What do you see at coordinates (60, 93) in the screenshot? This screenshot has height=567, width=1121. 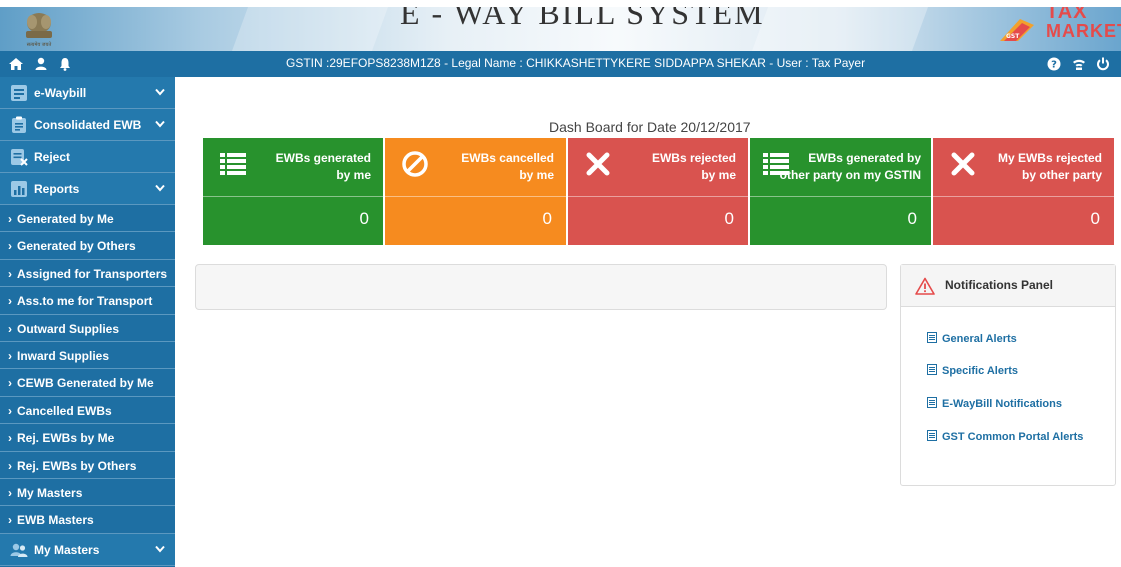 I see `sidebar-item-label: e-Waybill` at bounding box center [60, 93].